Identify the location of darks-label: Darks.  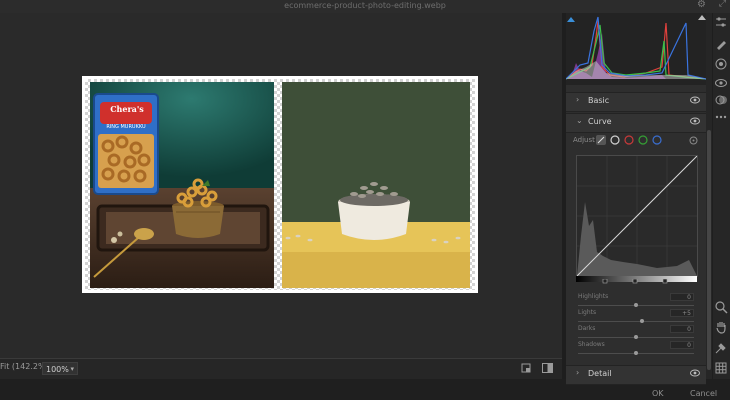
(587, 328).